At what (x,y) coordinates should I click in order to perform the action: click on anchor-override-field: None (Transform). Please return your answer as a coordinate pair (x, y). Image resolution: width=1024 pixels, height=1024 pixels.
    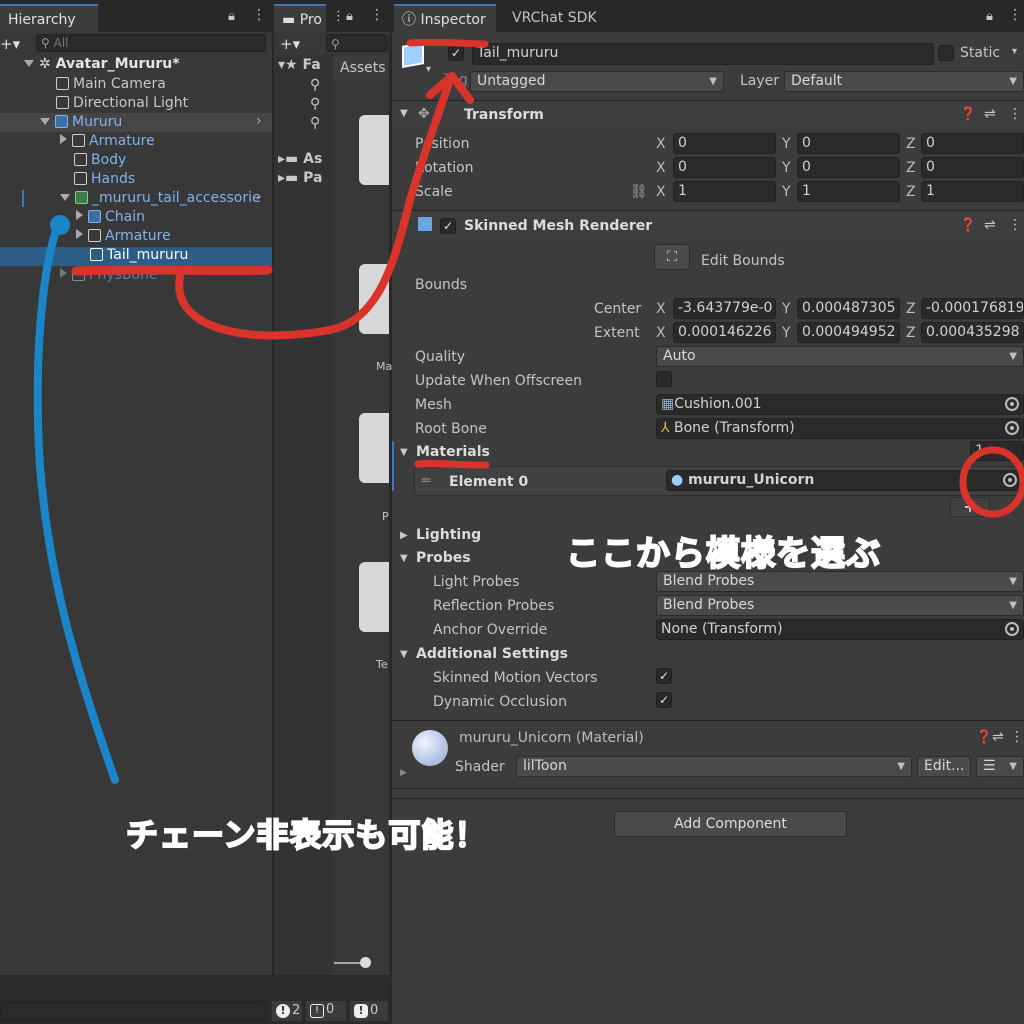
    Looking at the image, I should click on (840, 629).